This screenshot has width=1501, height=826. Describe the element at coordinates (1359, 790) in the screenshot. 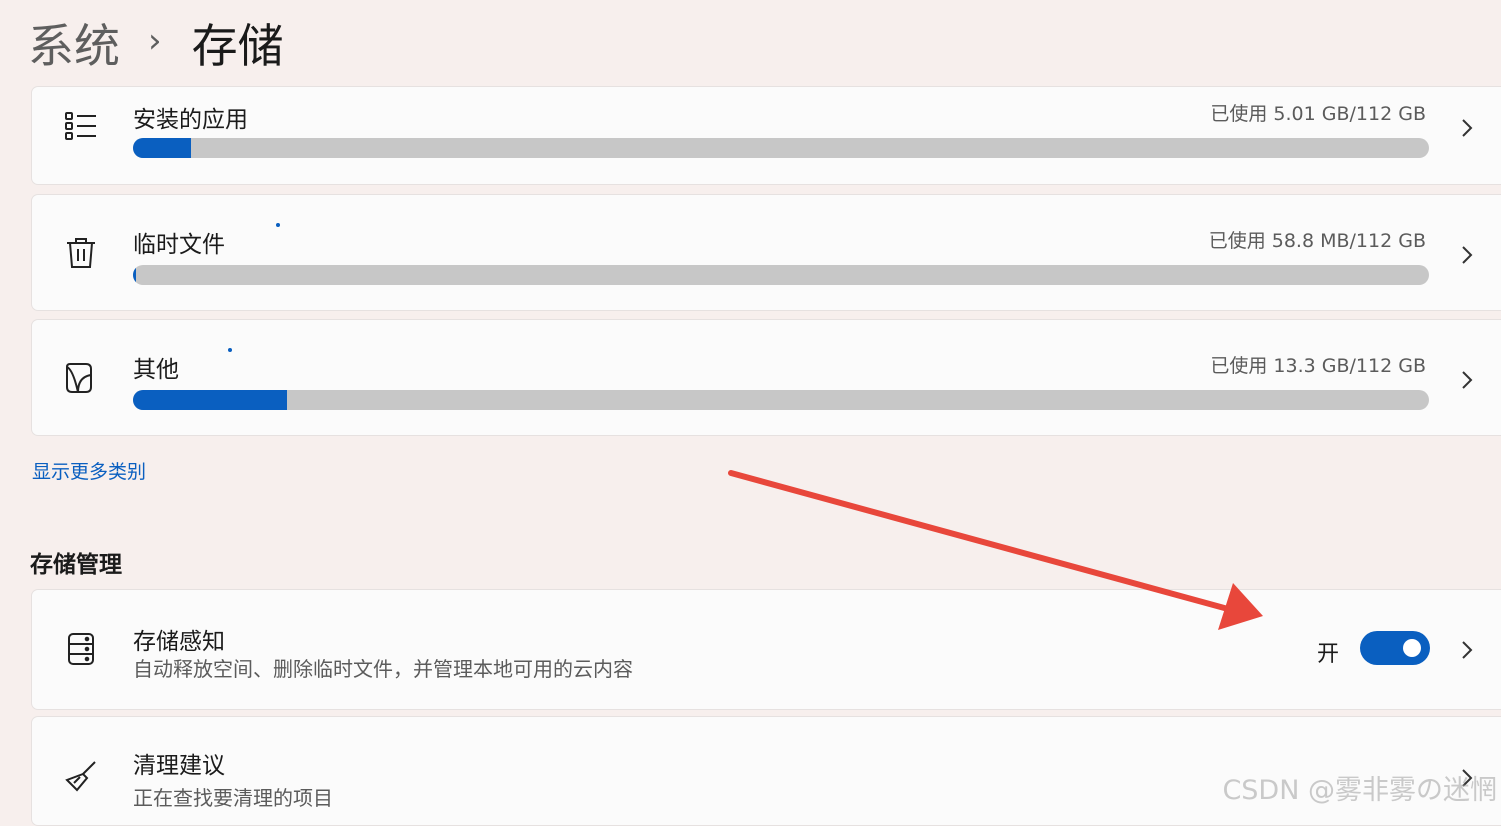

I see `watermark-text: CSDN @雾非雾の迷惘` at that location.